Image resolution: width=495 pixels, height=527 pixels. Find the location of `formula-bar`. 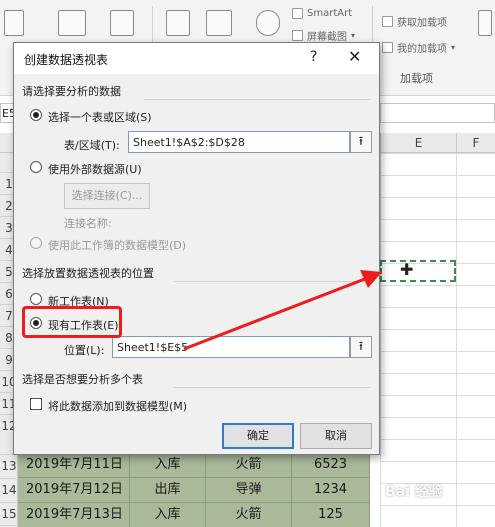

formula-bar is located at coordinates (437, 113).